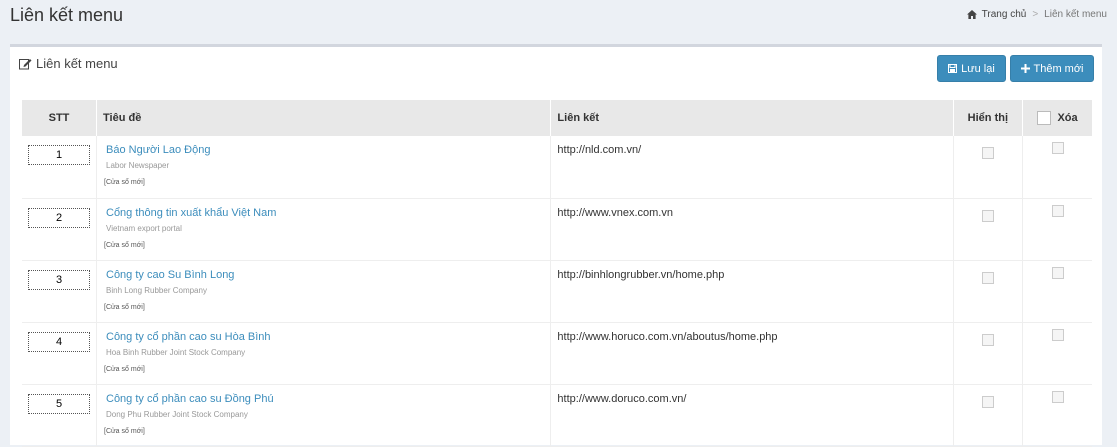 The width and height of the screenshot is (1117, 447). I want to click on menu-subtitle: Binh Long Rubber Company, so click(156, 290).